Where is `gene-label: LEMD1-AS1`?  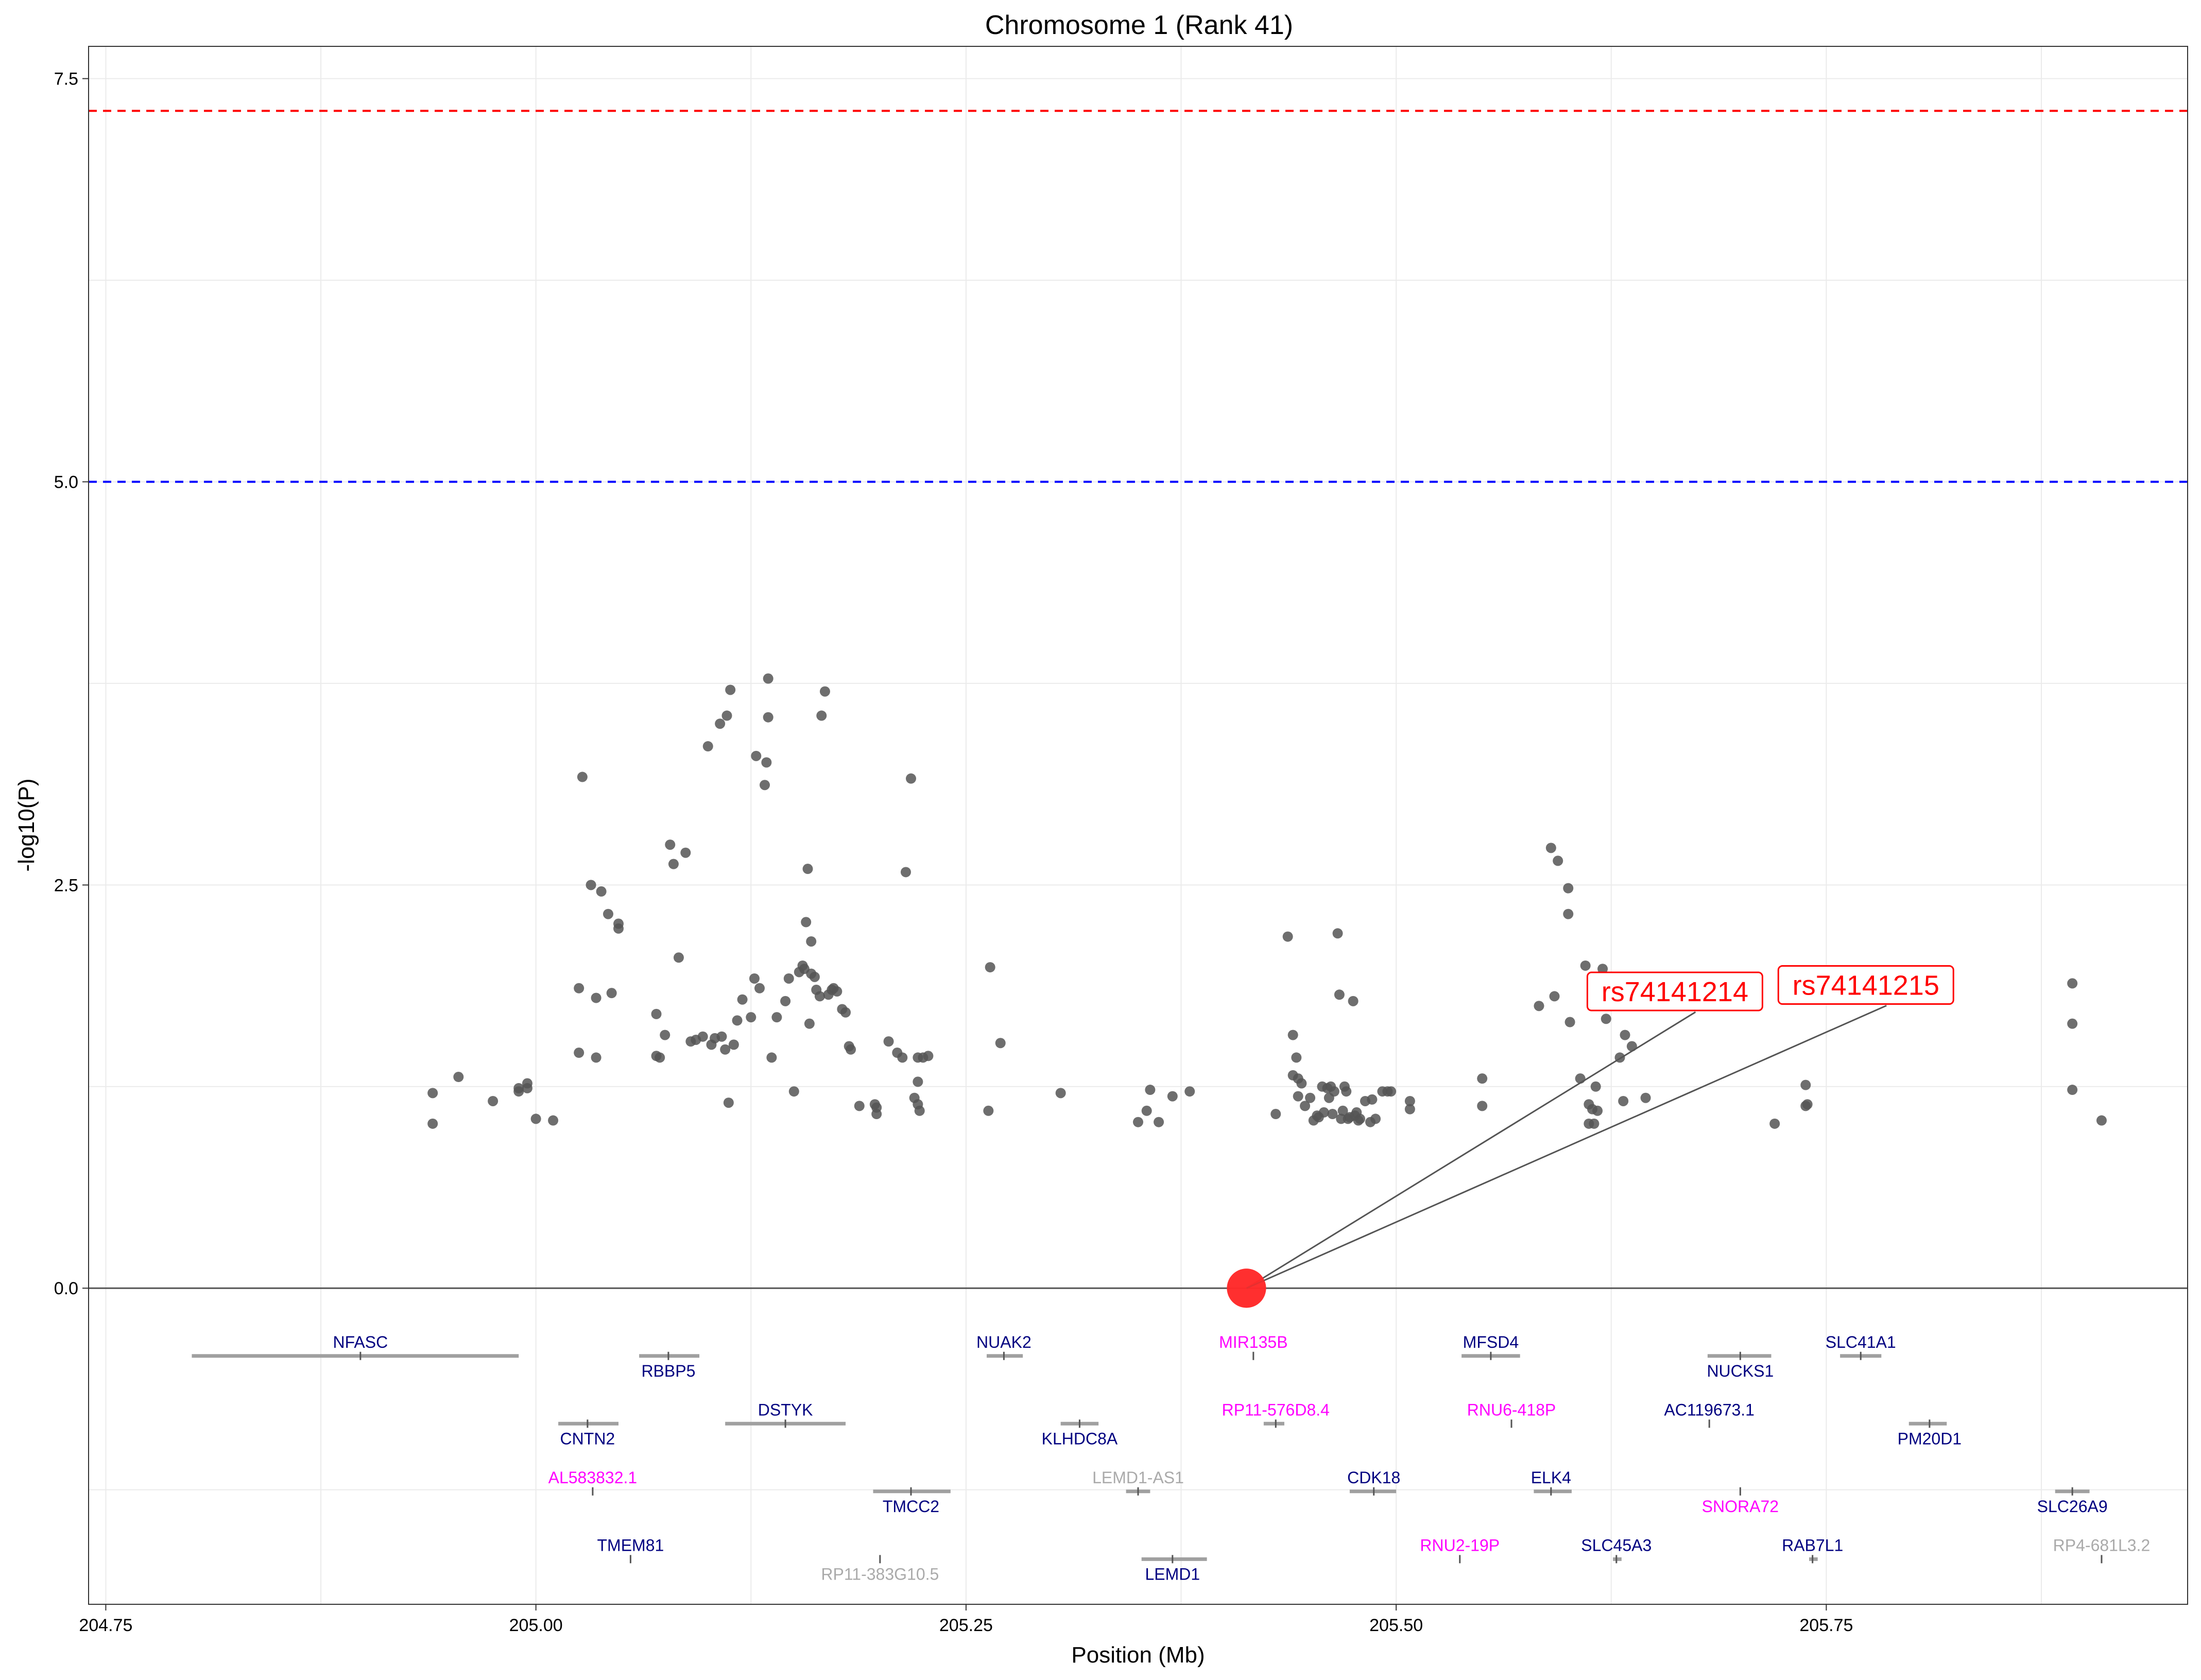
gene-label: LEMD1-AS1 is located at coordinates (1138, 1477).